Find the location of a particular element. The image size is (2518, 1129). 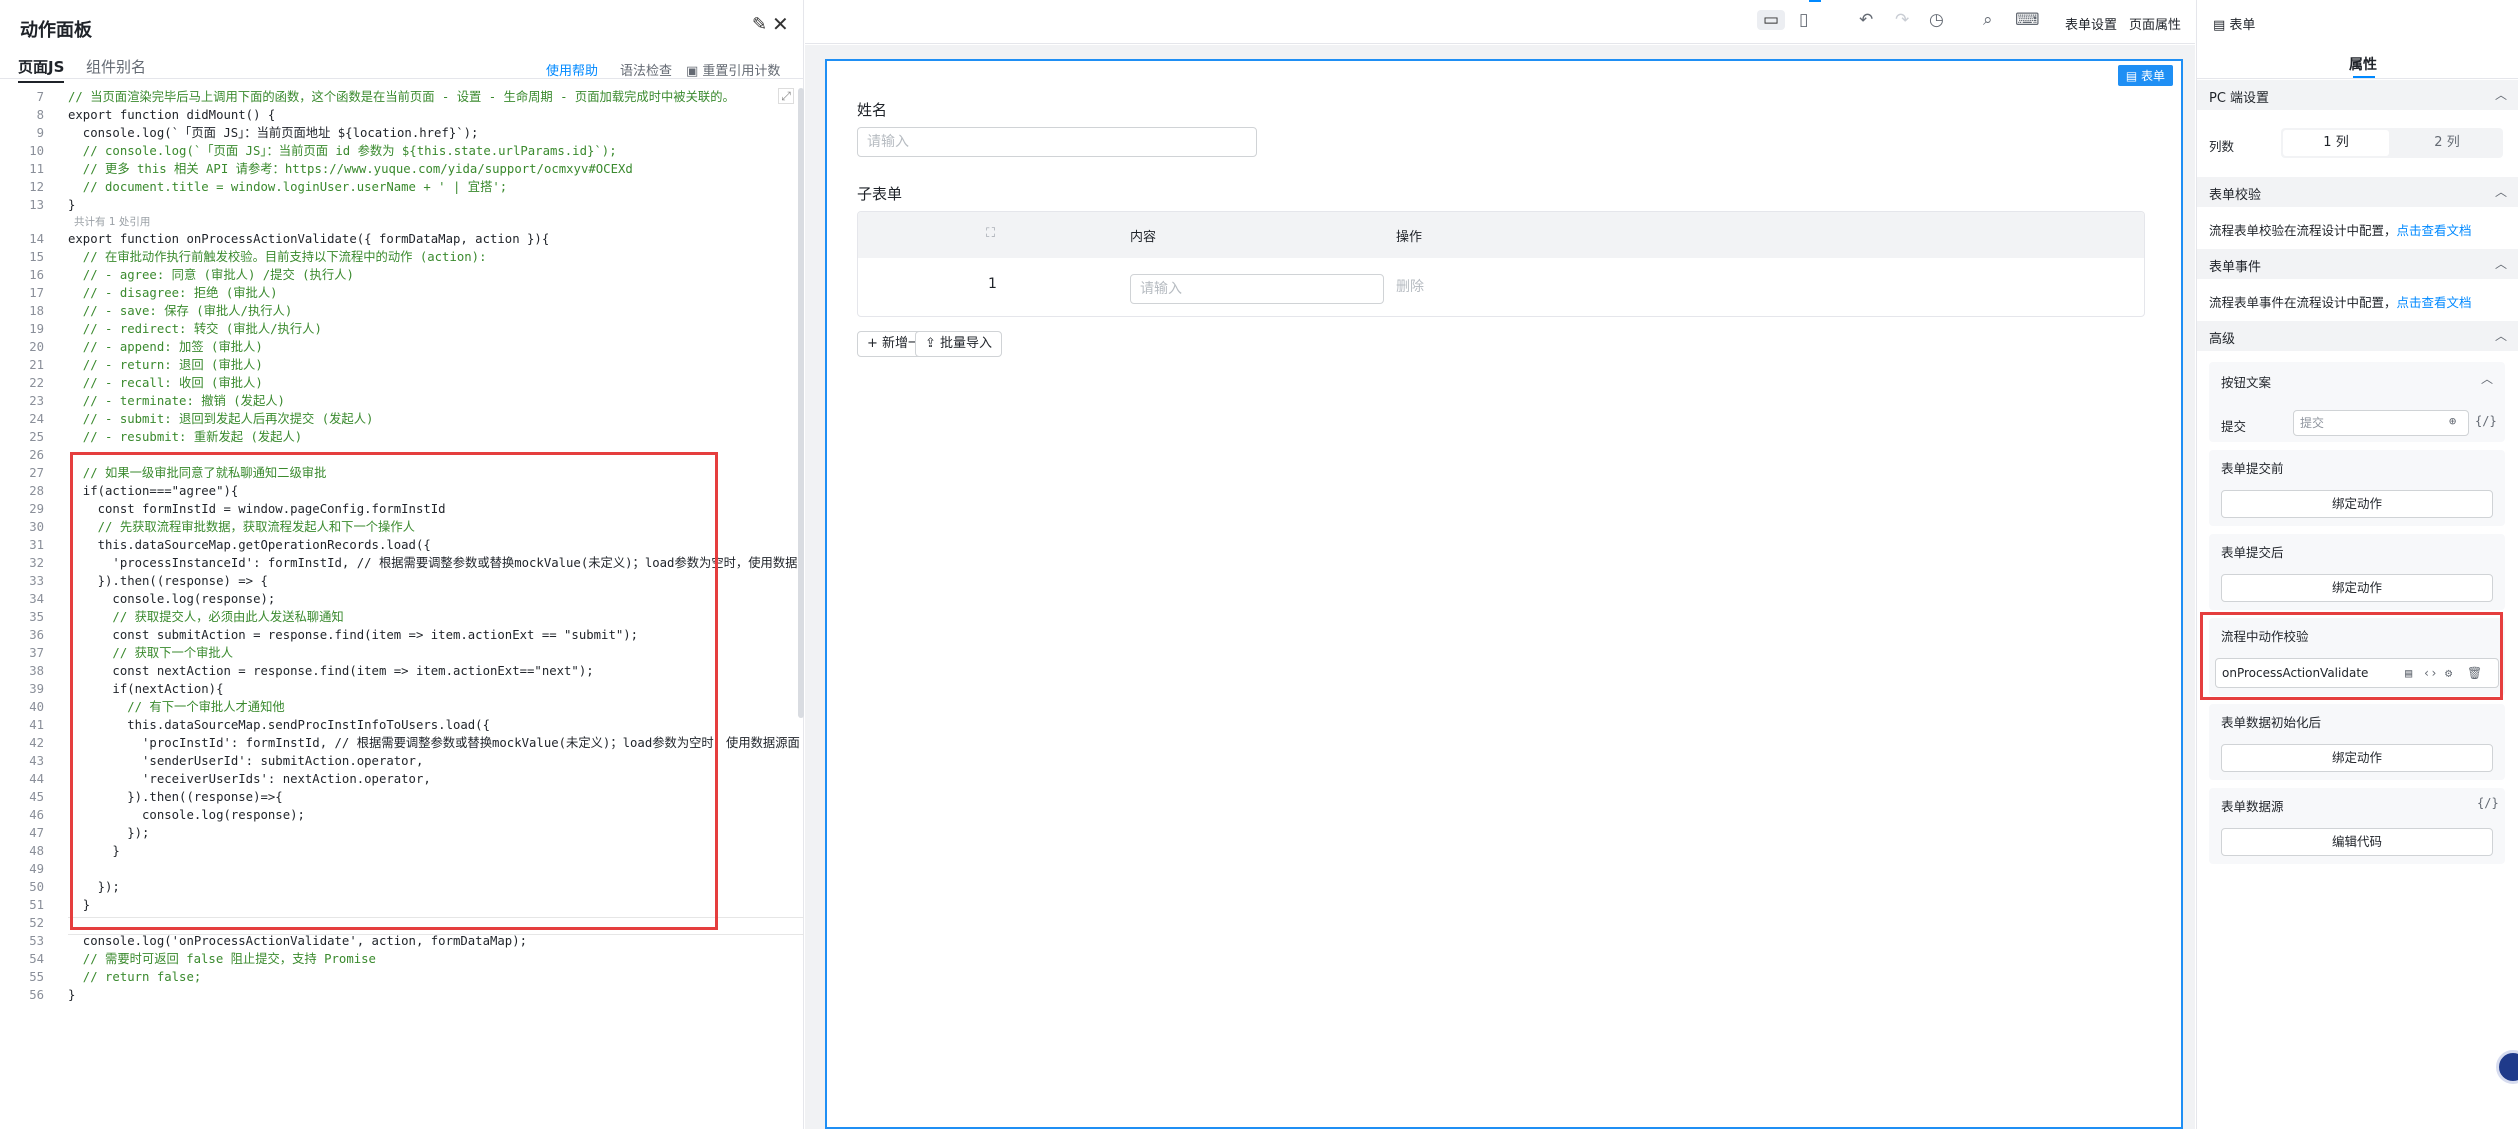

col-1-option: 1 列 is located at coordinates (2336, 143).